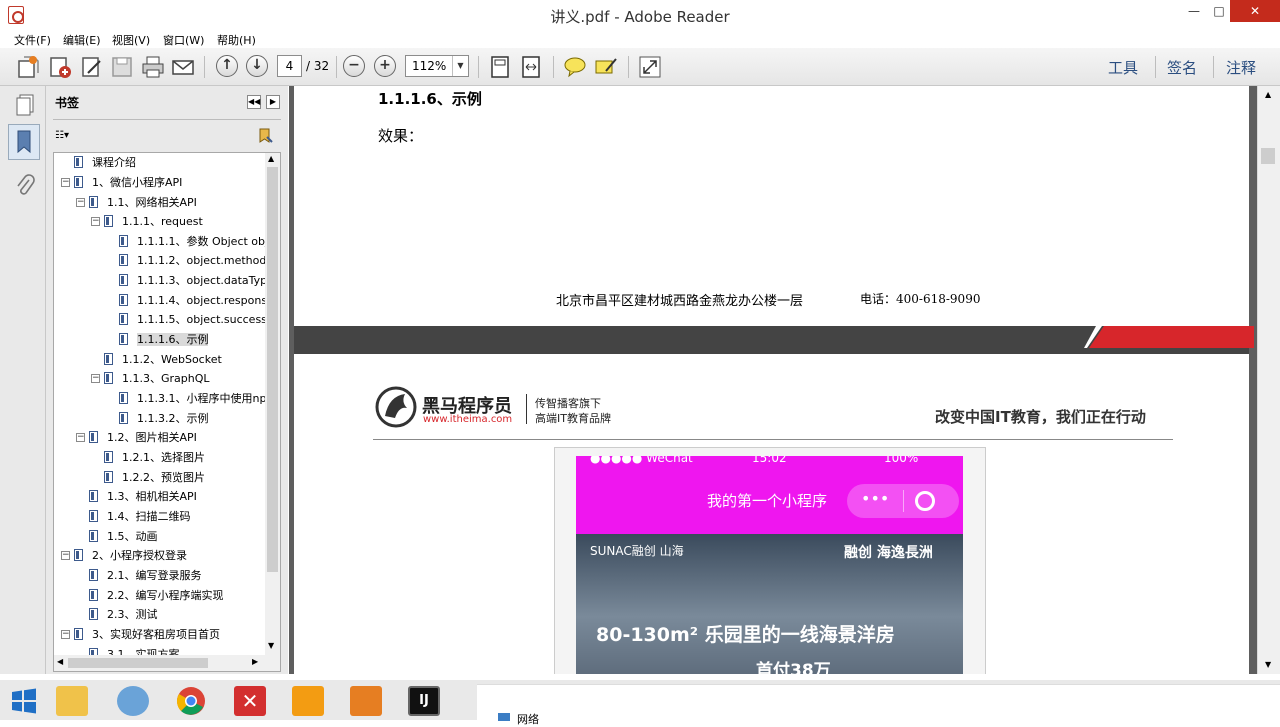 The height and width of the screenshot is (727, 1280). Describe the element at coordinates (437, 66) in the screenshot. I see `zoom-select: 112% ▼` at that location.